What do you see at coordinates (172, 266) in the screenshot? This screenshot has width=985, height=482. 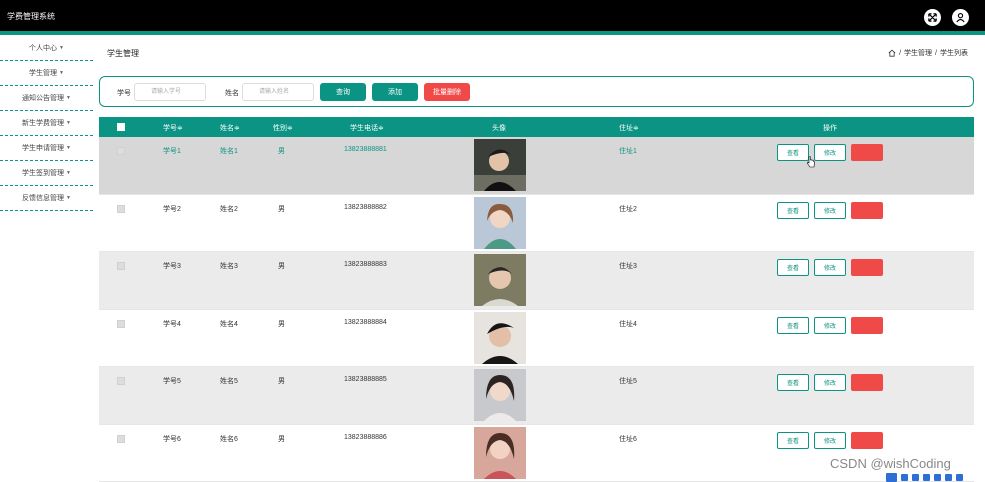 I see `cell-student-no: 学号3` at bounding box center [172, 266].